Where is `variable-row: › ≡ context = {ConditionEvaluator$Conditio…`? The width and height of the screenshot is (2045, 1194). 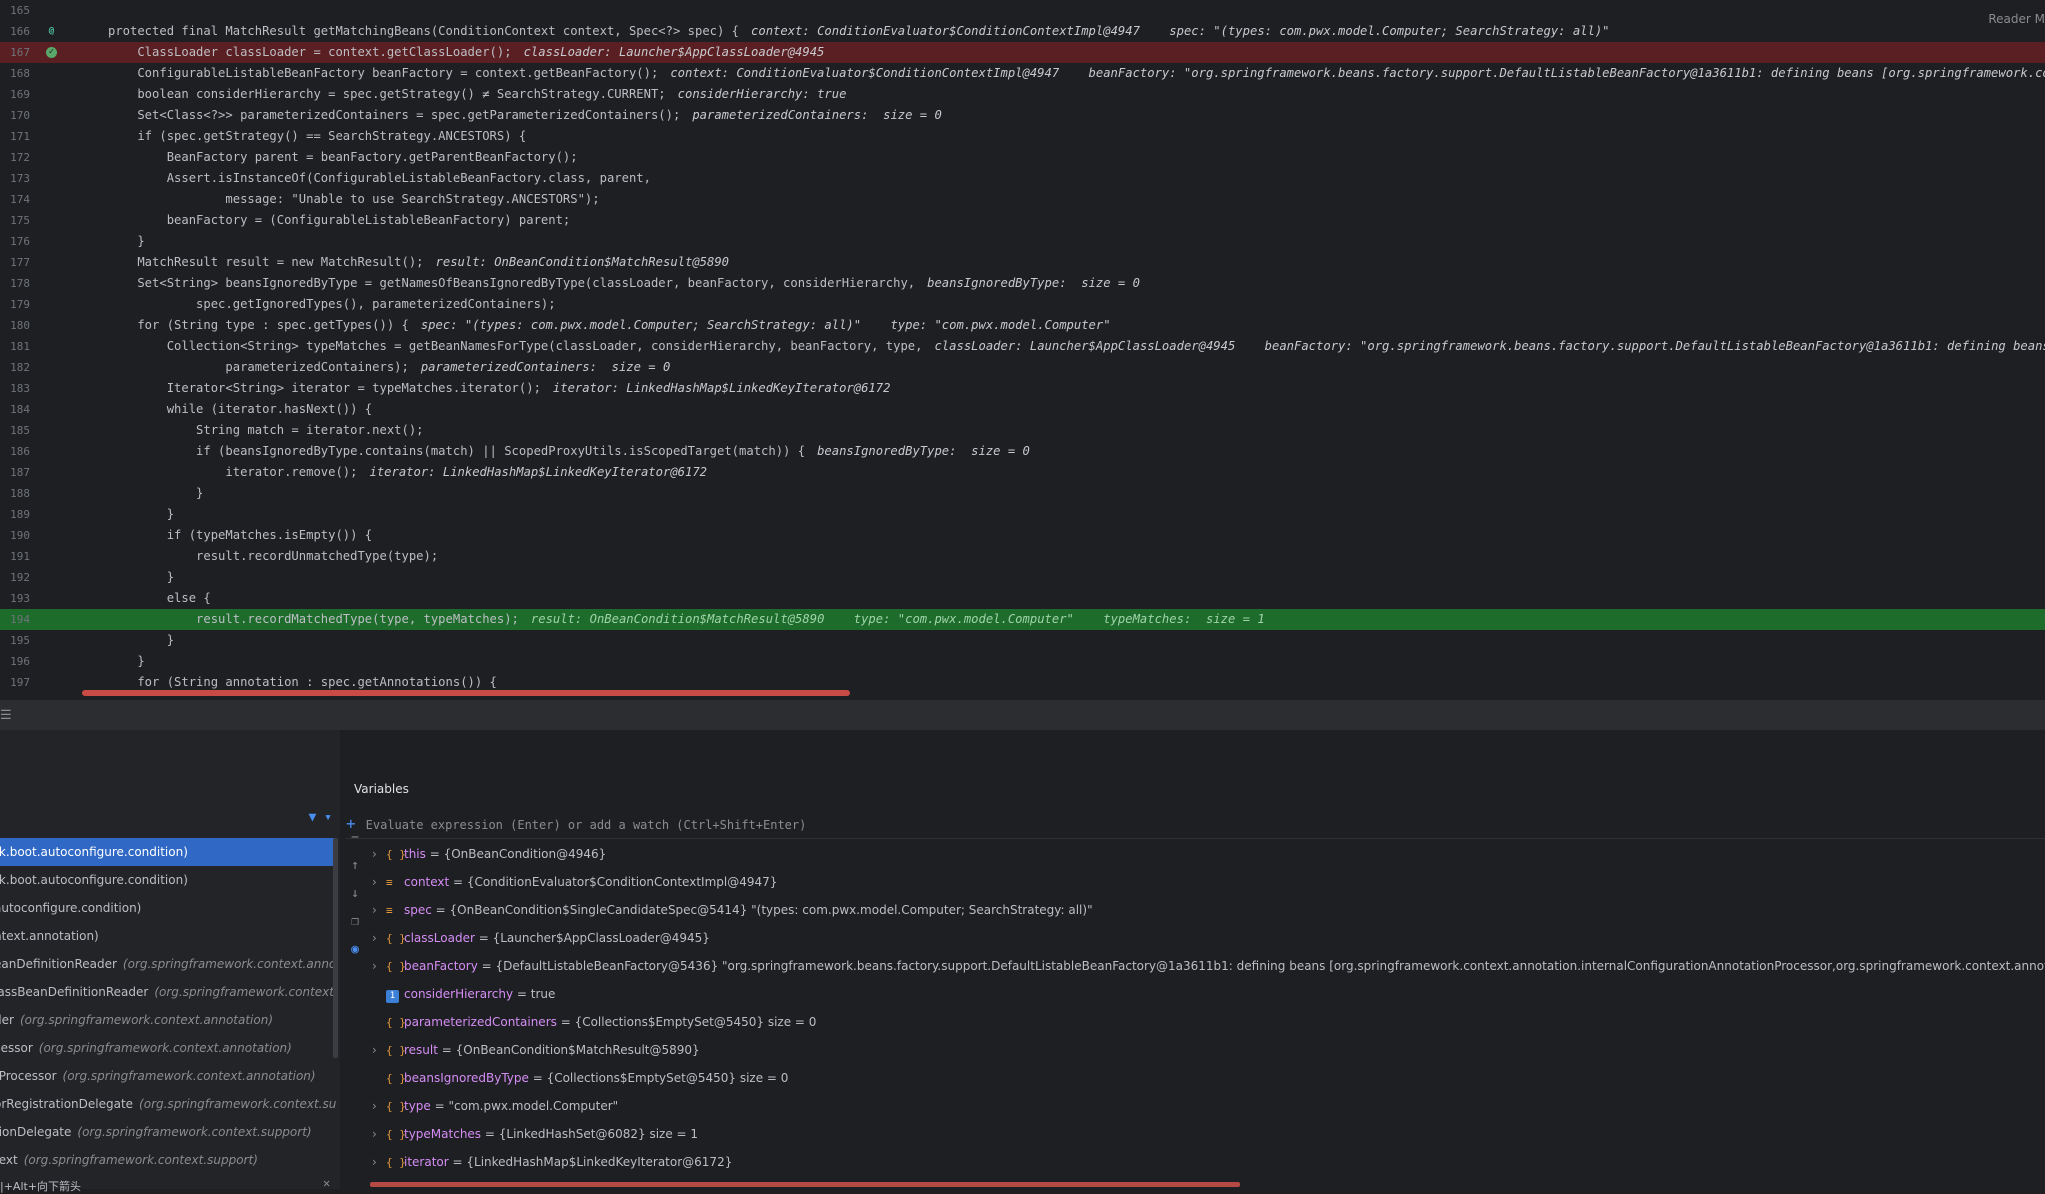
variable-row: › ≡ context = {ConditionEvaluator$Conditio… is located at coordinates (574, 882).